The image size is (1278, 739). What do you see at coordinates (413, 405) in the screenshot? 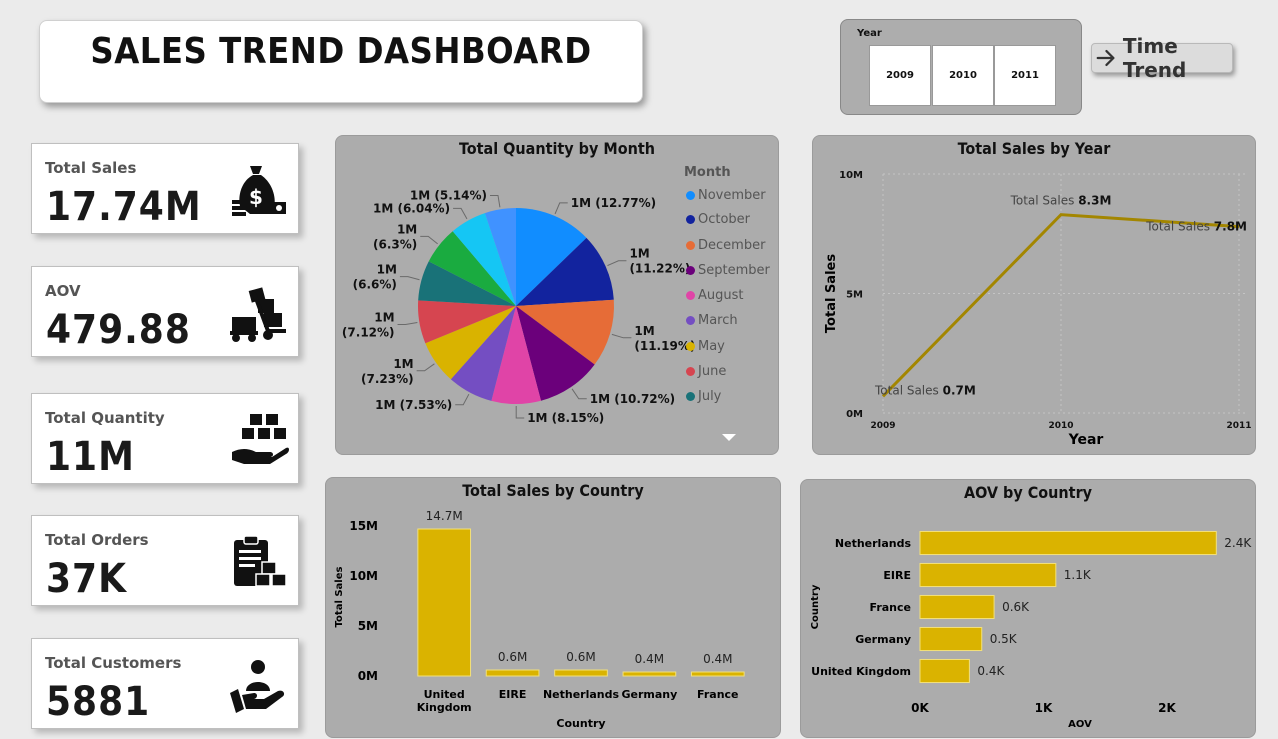
I see `pie-data-label: 1M (7.53%)` at bounding box center [413, 405].